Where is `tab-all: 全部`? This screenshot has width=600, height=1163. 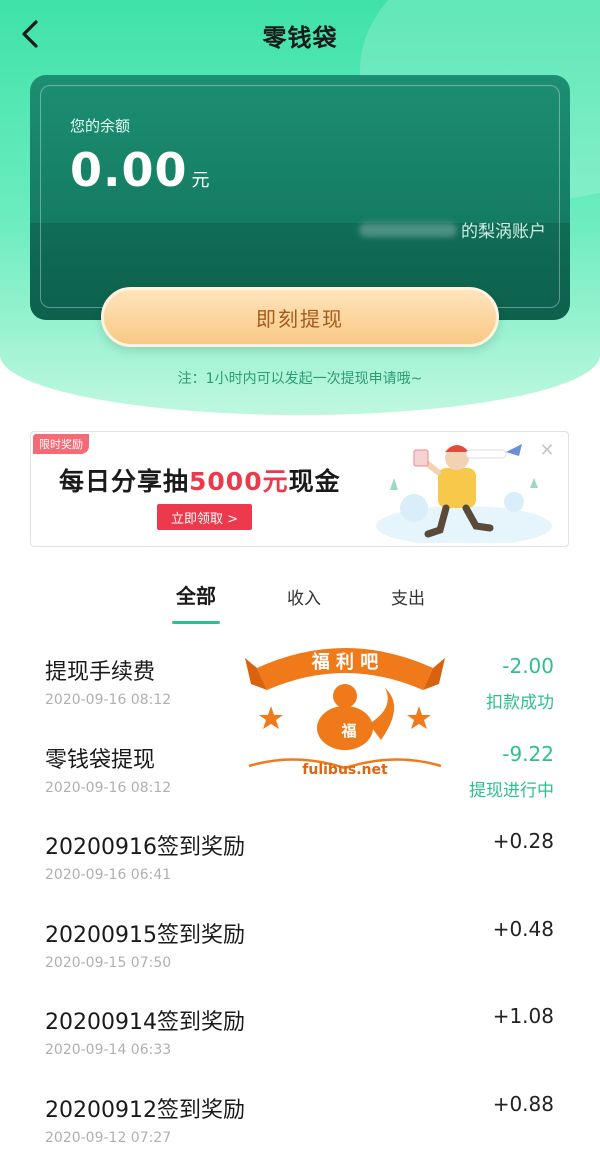
tab-all: 全部 is located at coordinates (196, 602).